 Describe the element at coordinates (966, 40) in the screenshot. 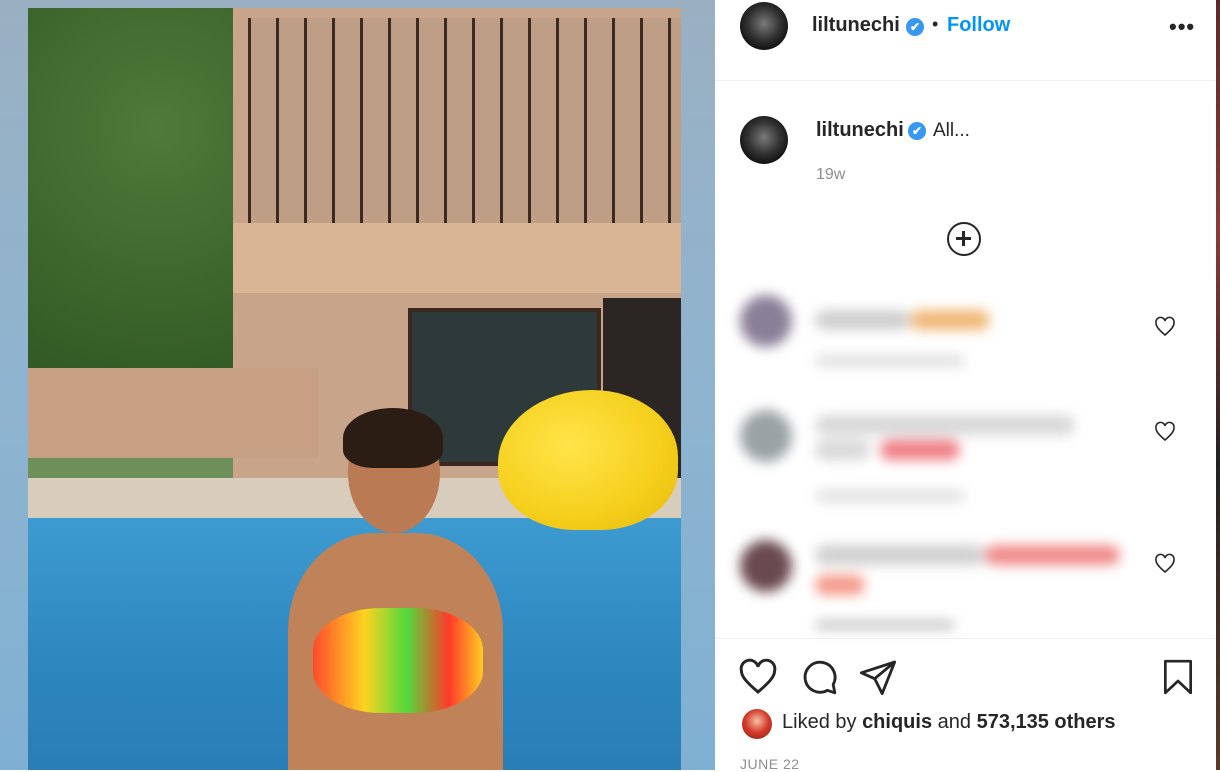

I see `post-header: liltunechi ✔ • Follow •••` at that location.